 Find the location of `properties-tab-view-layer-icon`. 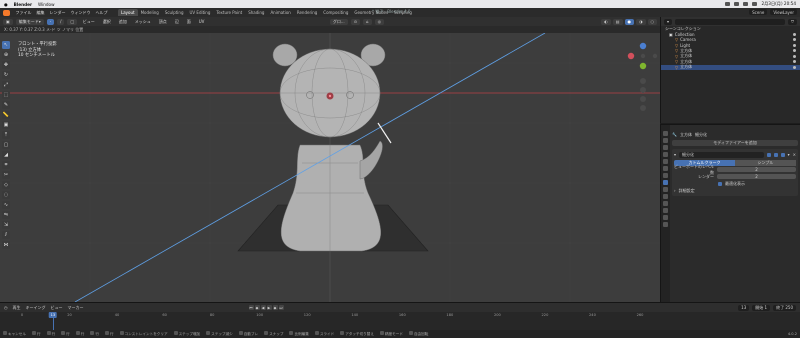

properties-tab-view-layer-icon is located at coordinates (665, 154).